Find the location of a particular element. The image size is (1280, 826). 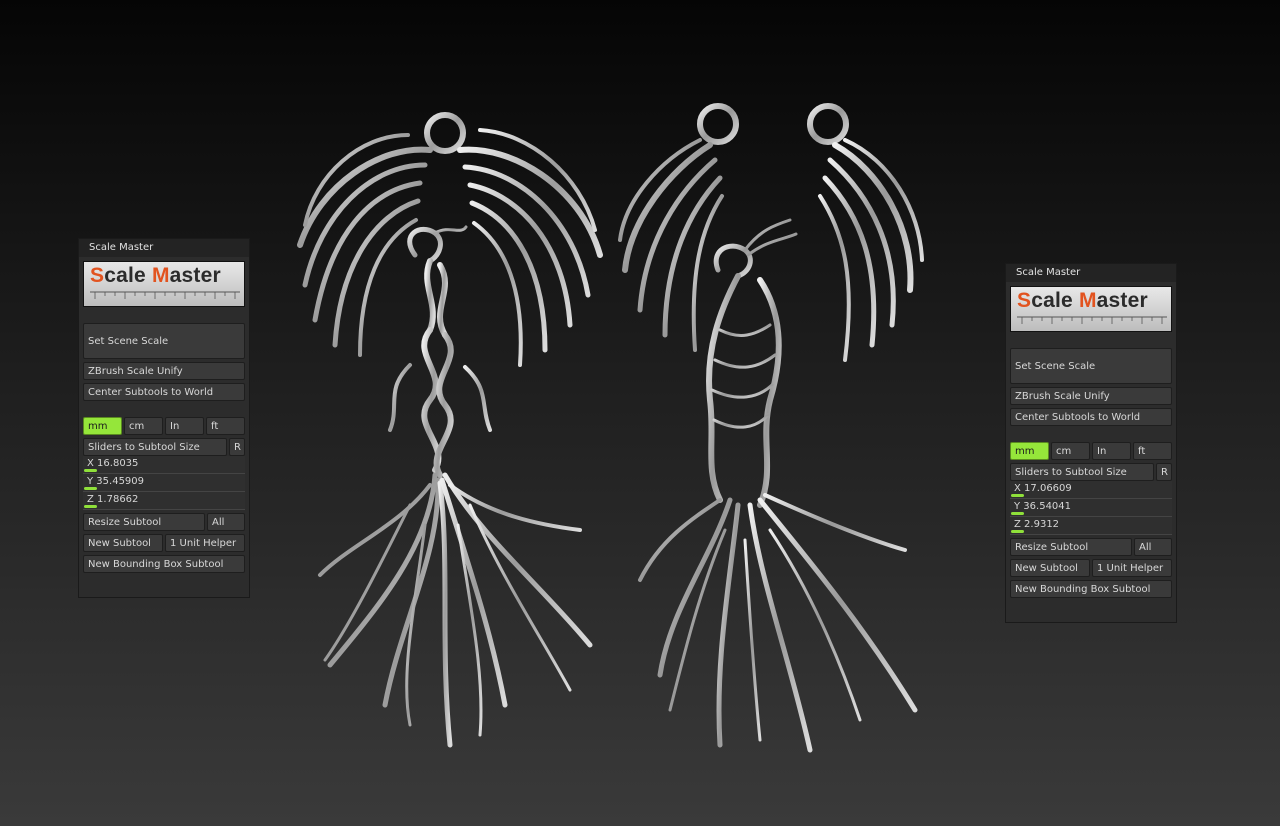

x-size-slider: X 16.8035 is located at coordinates (164, 465).